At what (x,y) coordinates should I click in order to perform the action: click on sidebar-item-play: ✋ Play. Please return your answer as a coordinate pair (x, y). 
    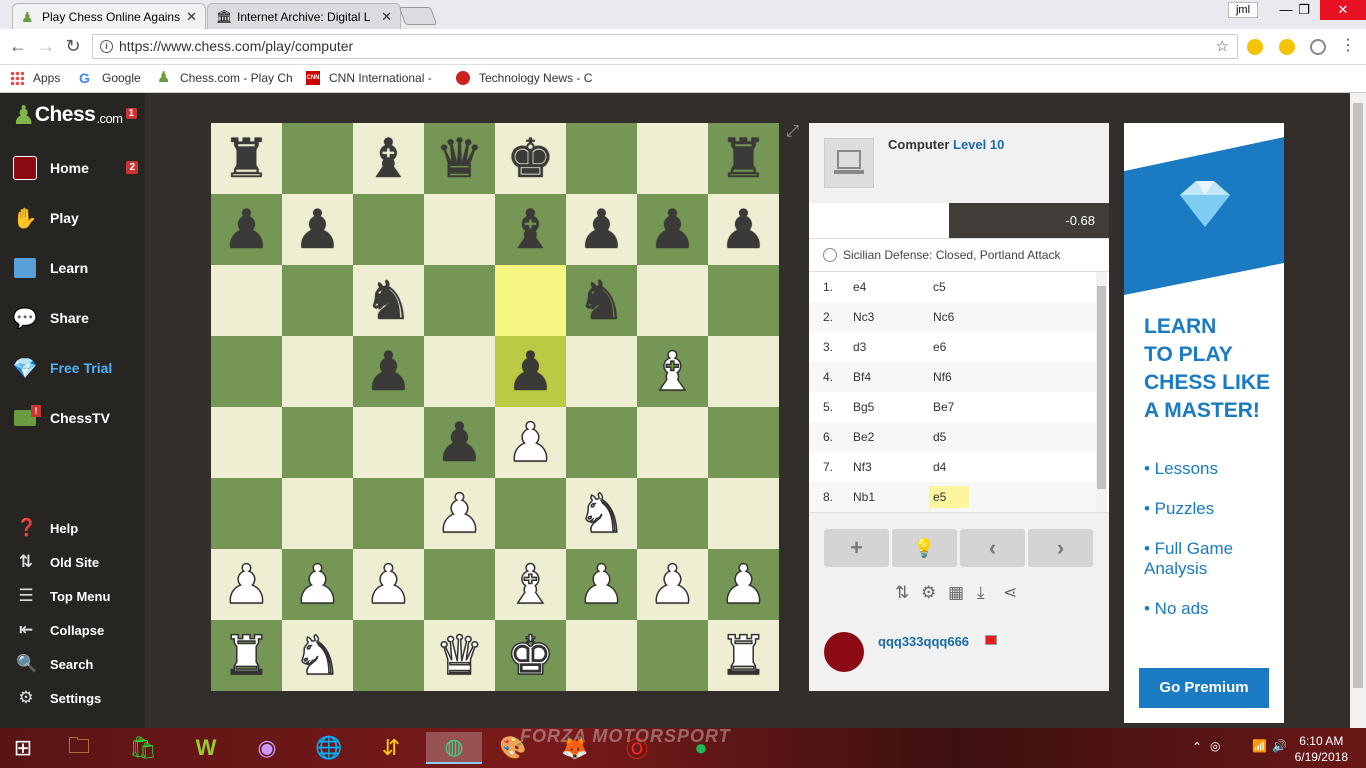
    Looking at the image, I should click on (72, 218).